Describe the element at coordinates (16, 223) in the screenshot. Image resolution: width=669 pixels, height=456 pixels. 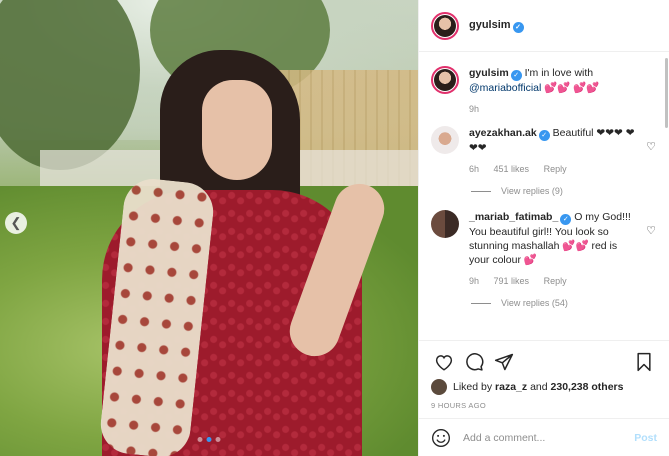
I see `chevron-left-icon: ❮` at that location.